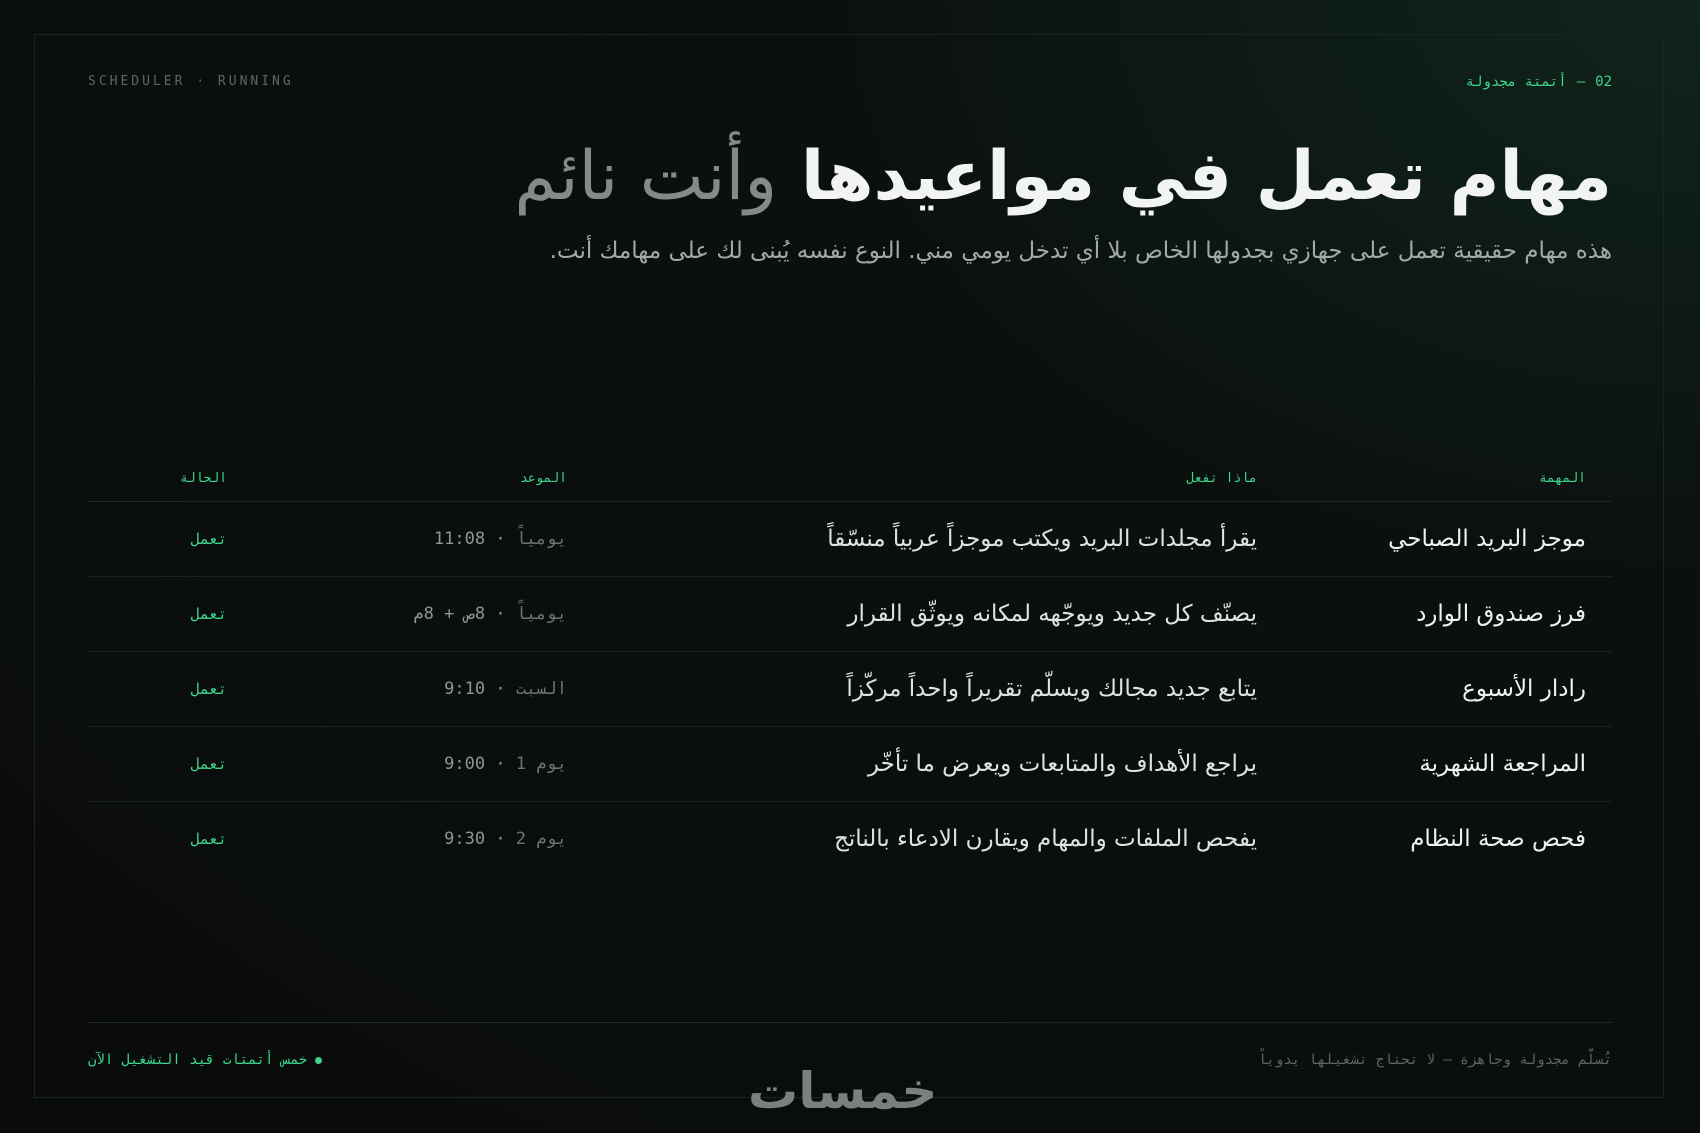 The width and height of the screenshot is (1700, 1133). Describe the element at coordinates (203, 478) in the screenshot. I see `header-status: الحالة` at that location.